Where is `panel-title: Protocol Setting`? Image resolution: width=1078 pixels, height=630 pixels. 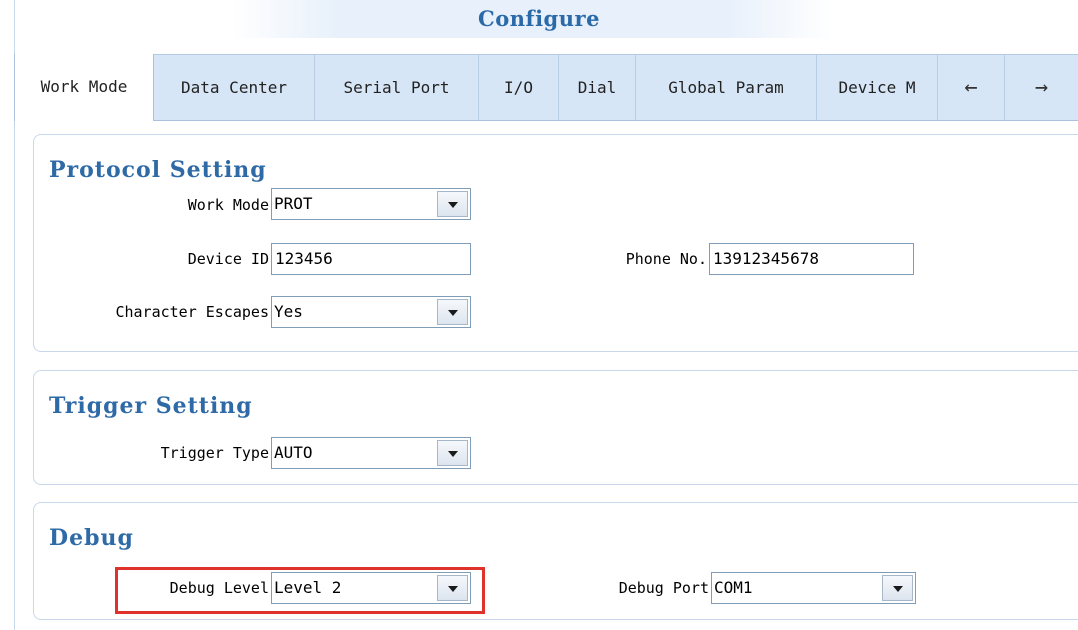
panel-title: Protocol Setting is located at coordinates (158, 170).